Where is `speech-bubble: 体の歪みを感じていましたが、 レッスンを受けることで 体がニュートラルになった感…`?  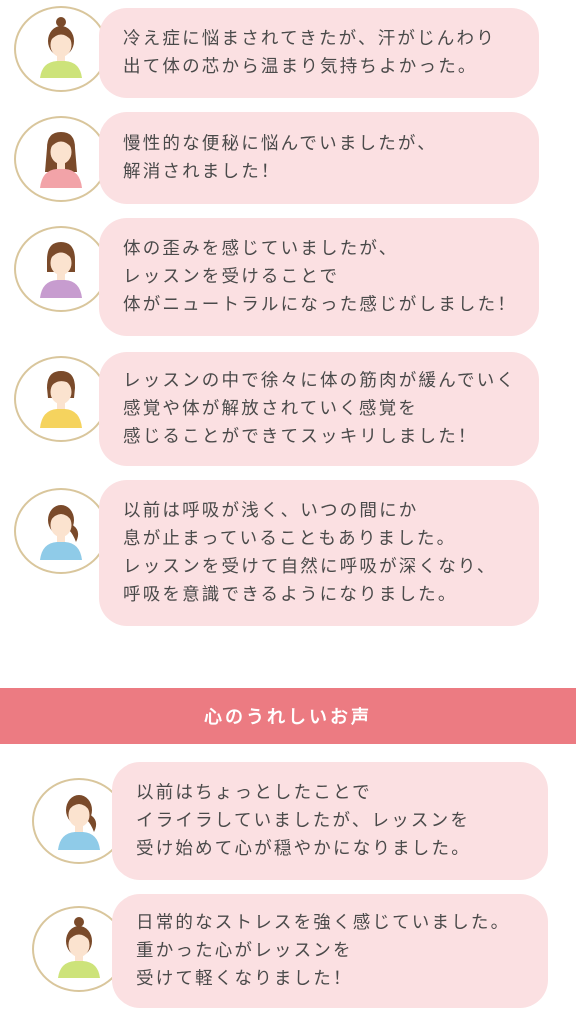
speech-bubble: 体の歪みを感じていましたが、 レッスンを受けることで 体がニュートラルになった感… is located at coordinates (319, 277).